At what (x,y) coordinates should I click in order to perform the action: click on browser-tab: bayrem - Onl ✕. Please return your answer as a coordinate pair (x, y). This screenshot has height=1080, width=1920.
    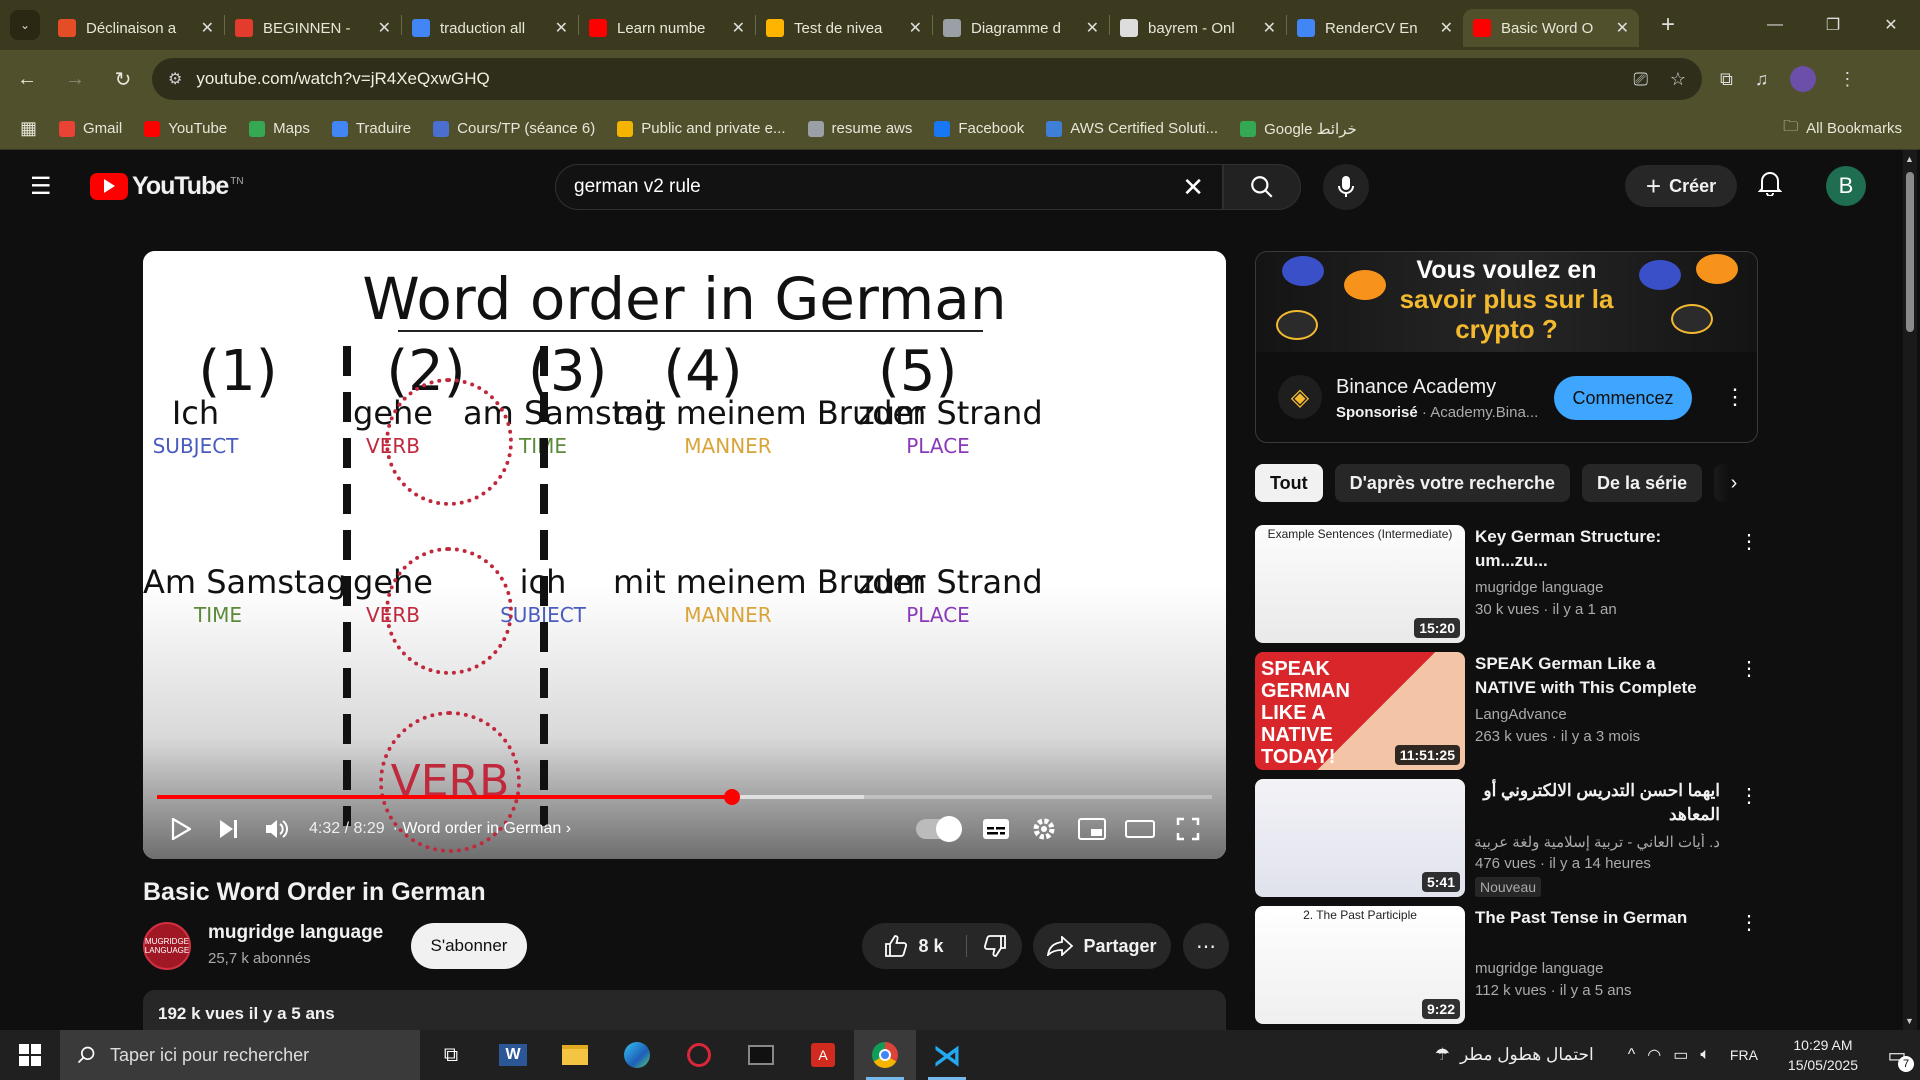
    Looking at the image, I should click on (1198, 28).